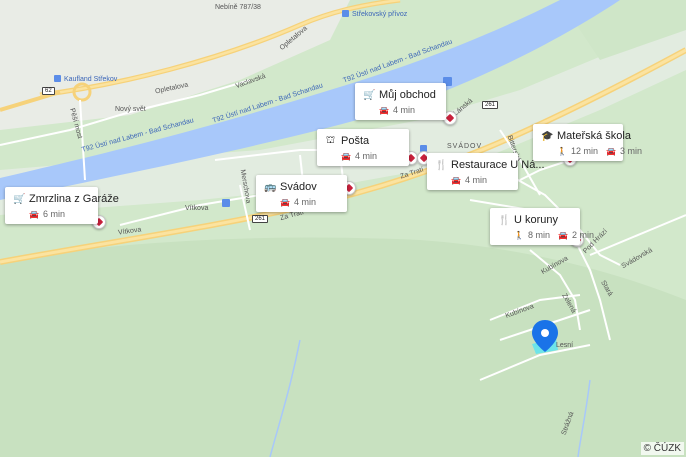  What do you see at coordinates (74, 199) in the screenshot?
I see `poi-name: Zmrzlina z Garáže` at bounding box center [74, 199].